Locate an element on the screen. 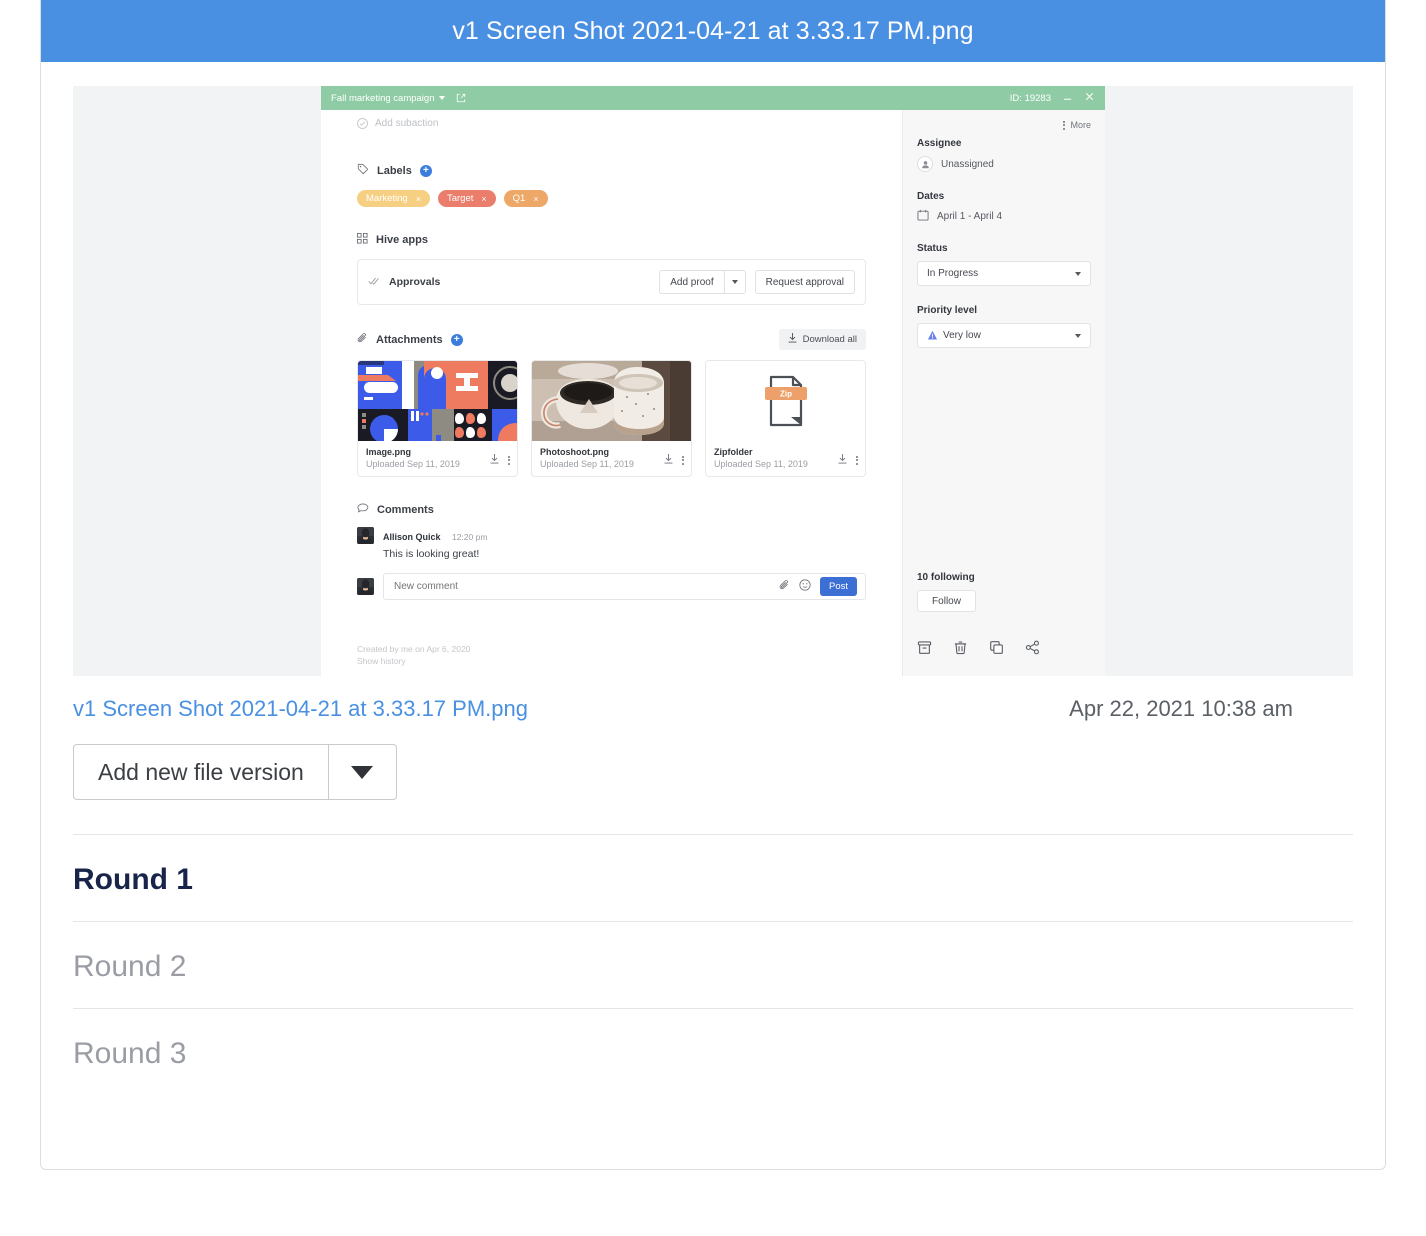 The height and width of the screenshot is (1236, 1426). created-by-label: Created by me on Apr 6, 2020 is located at coordinates (414, 648).